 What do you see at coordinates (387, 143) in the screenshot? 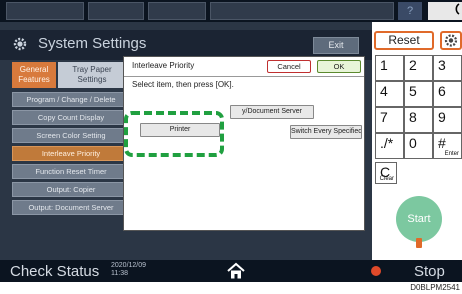
I see `key-label: ./*` at bounding box center [387, 143].